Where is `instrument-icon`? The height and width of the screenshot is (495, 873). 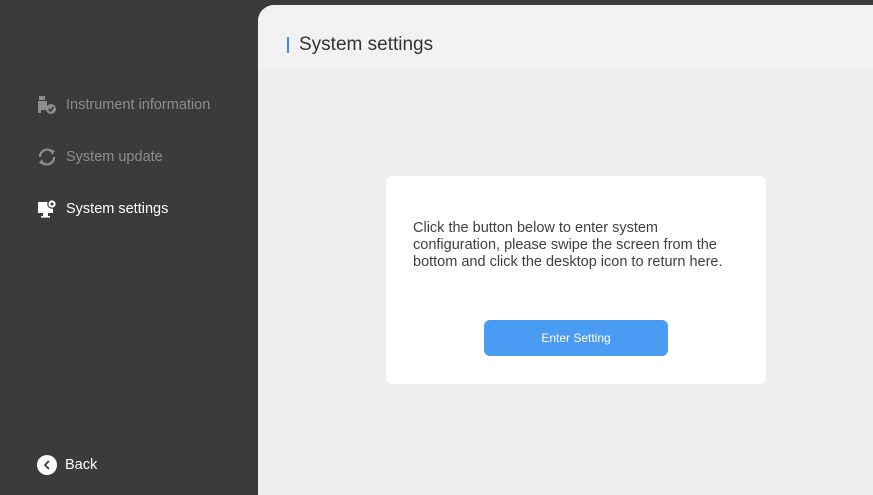
instrument-icon is located at coordinates (47, 105).